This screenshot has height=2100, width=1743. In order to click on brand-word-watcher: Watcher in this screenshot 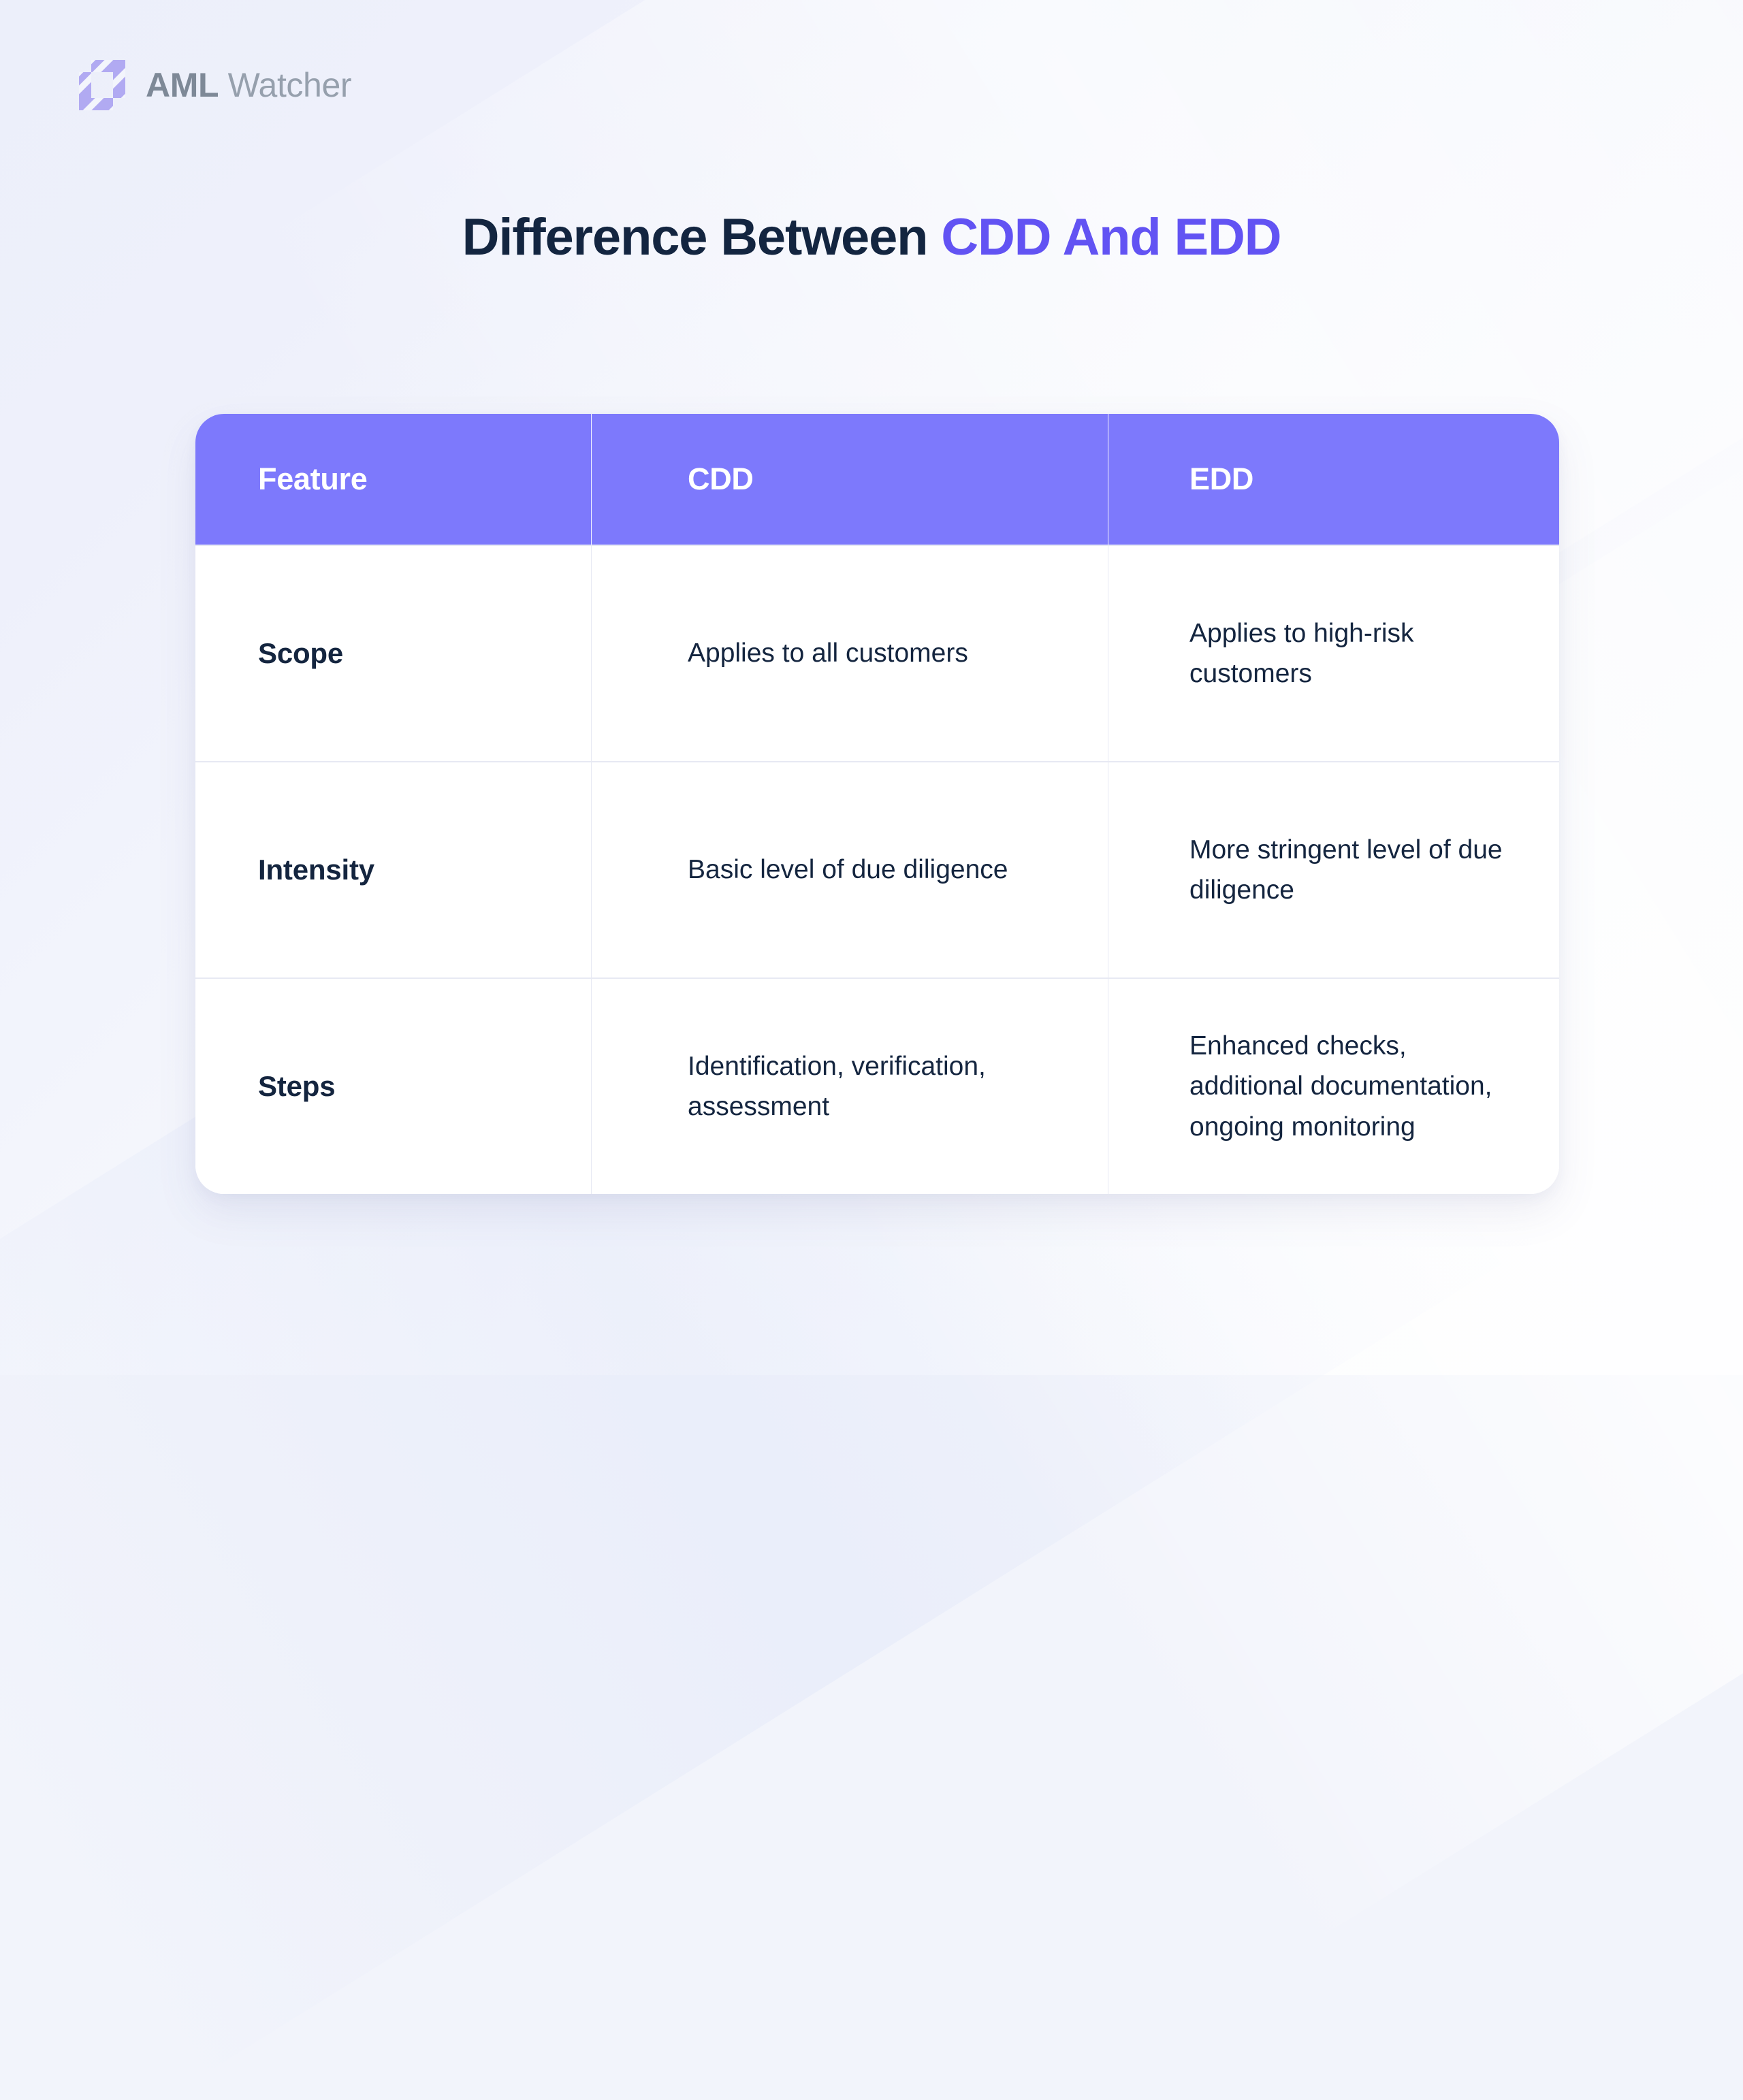, I will do `click(286, 85)`.